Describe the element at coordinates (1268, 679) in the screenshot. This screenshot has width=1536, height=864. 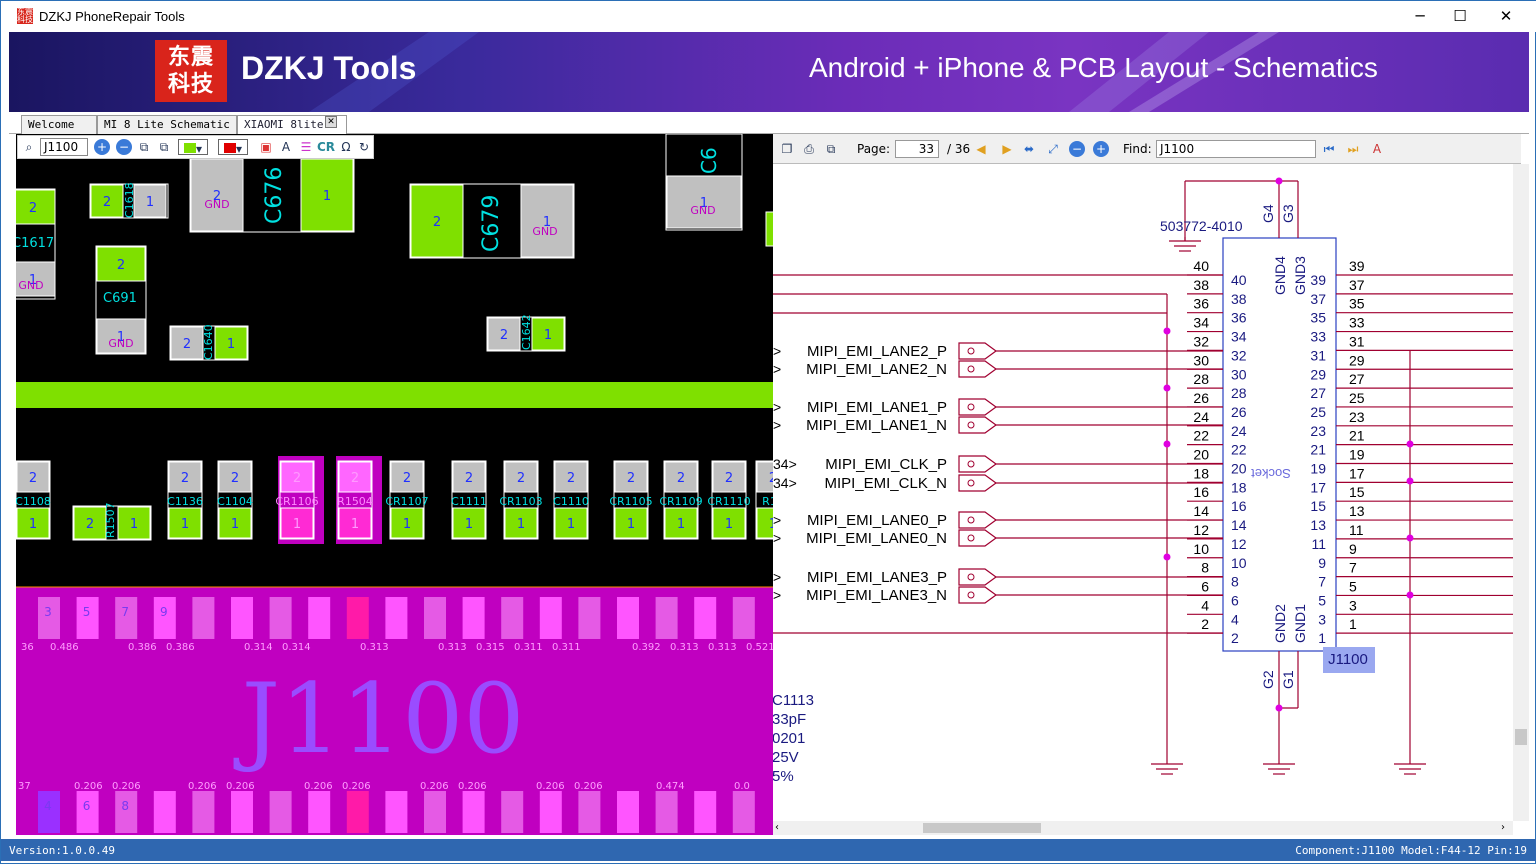
I see `g-label: G2` at that location.